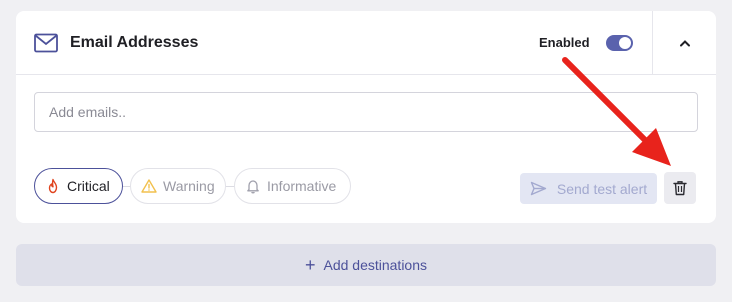 This screenshot has height=302, width=732. Describe the element at coordinates (253, 187) in the screenshot. I see `bell-icon` at that location.